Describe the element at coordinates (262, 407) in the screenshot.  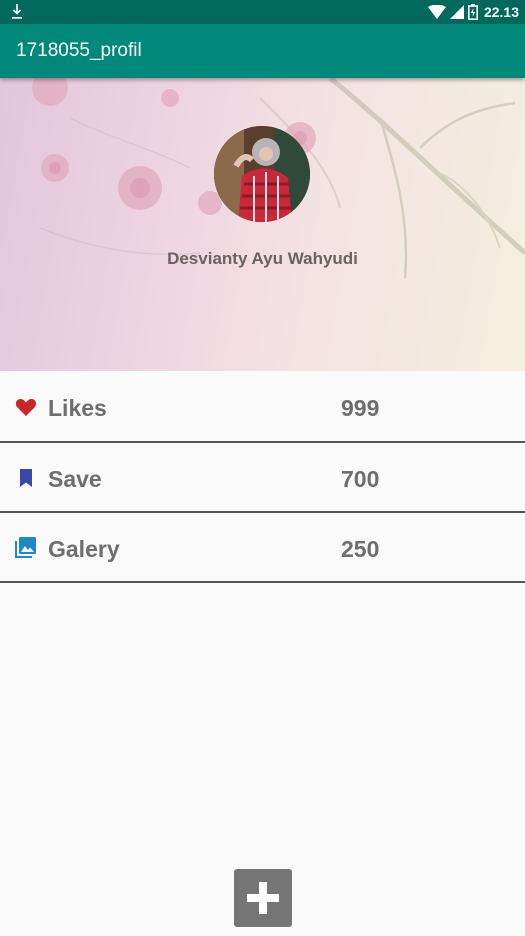
I see `stat-row-likes: Likes 999` at that location.